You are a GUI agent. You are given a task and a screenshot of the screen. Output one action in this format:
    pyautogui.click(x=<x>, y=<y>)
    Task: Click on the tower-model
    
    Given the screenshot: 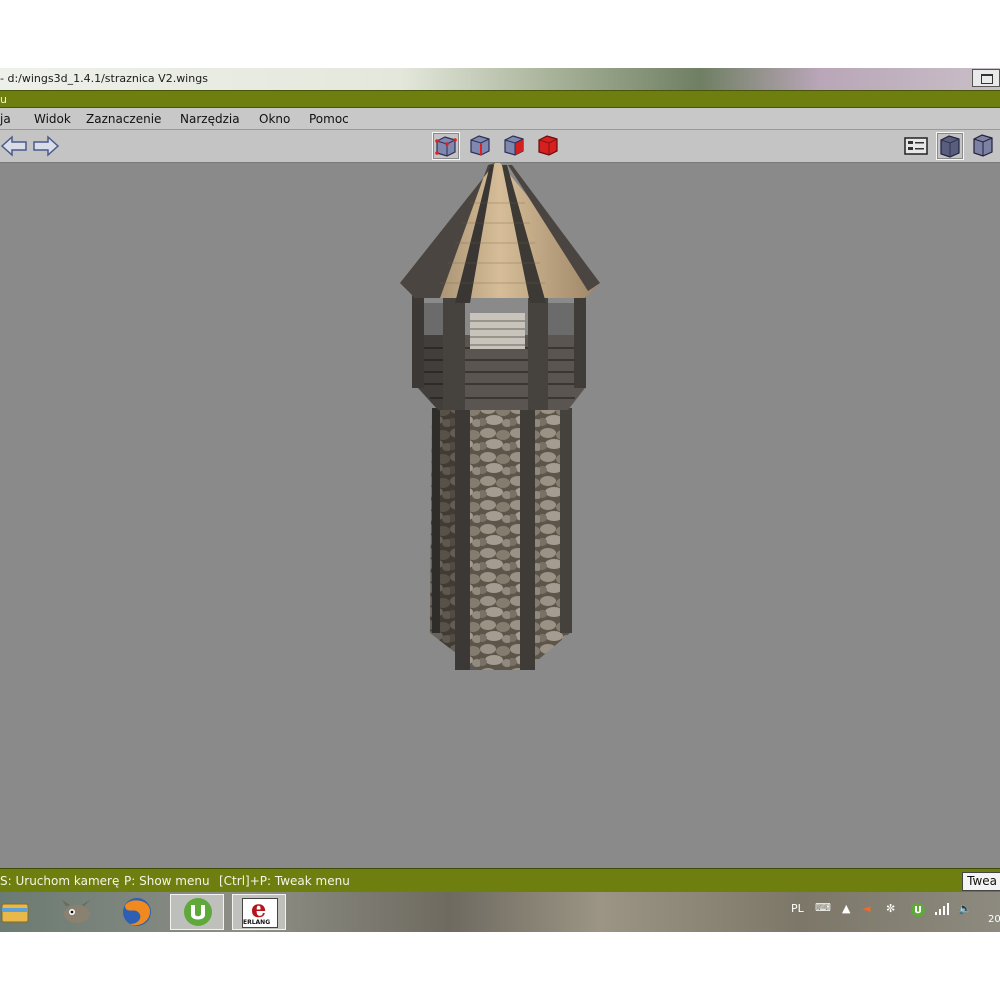 What is the action you would take?
    pyautogui.click(x=500, y=416)
    